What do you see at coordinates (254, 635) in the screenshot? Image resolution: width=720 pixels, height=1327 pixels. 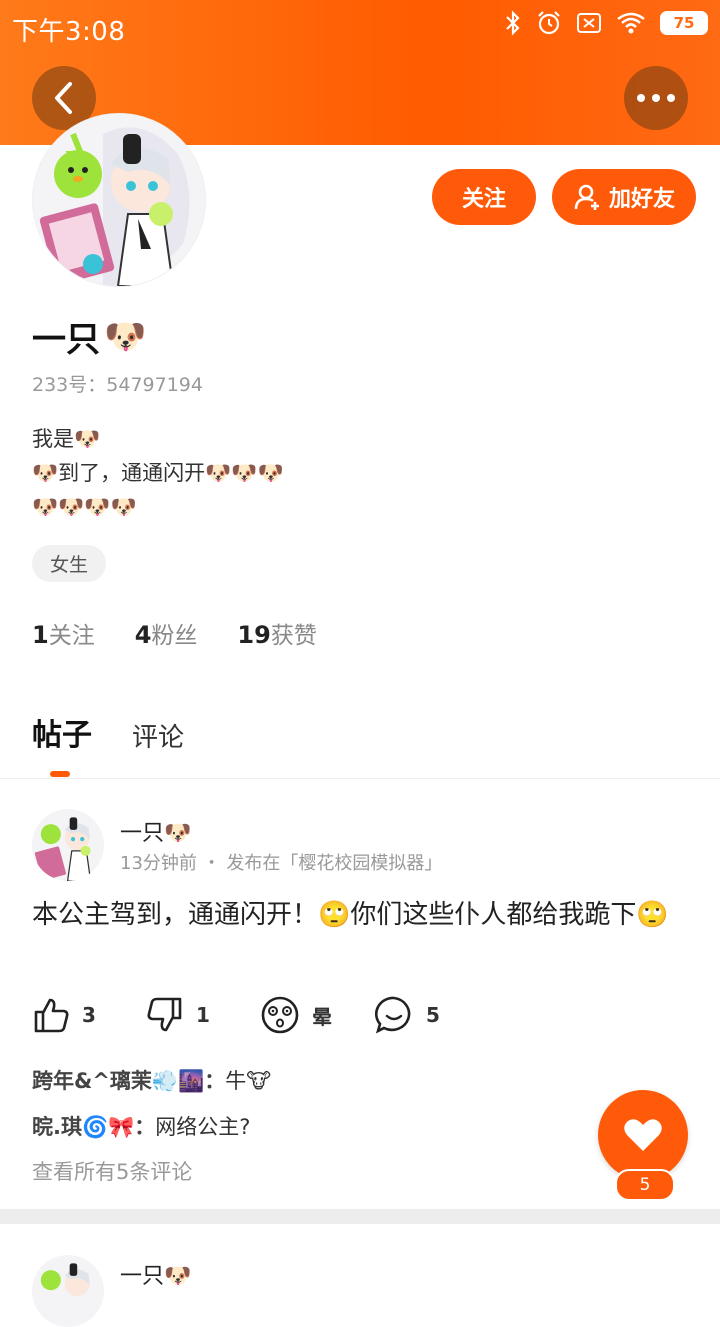 I see `likes-count: 19` at bounding box center [254, 635].